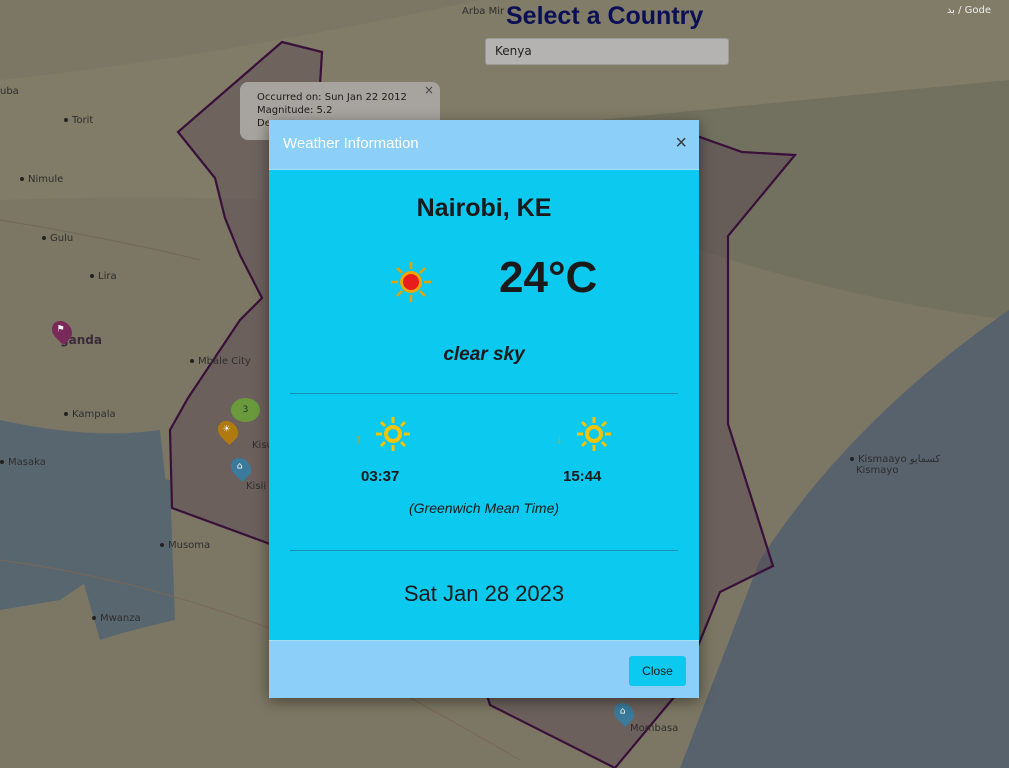 This screenshot has height=768, width=1009. Describe the element at coordinates (9, 91) in the screenshot. I see `place-juba: uba` at that location.